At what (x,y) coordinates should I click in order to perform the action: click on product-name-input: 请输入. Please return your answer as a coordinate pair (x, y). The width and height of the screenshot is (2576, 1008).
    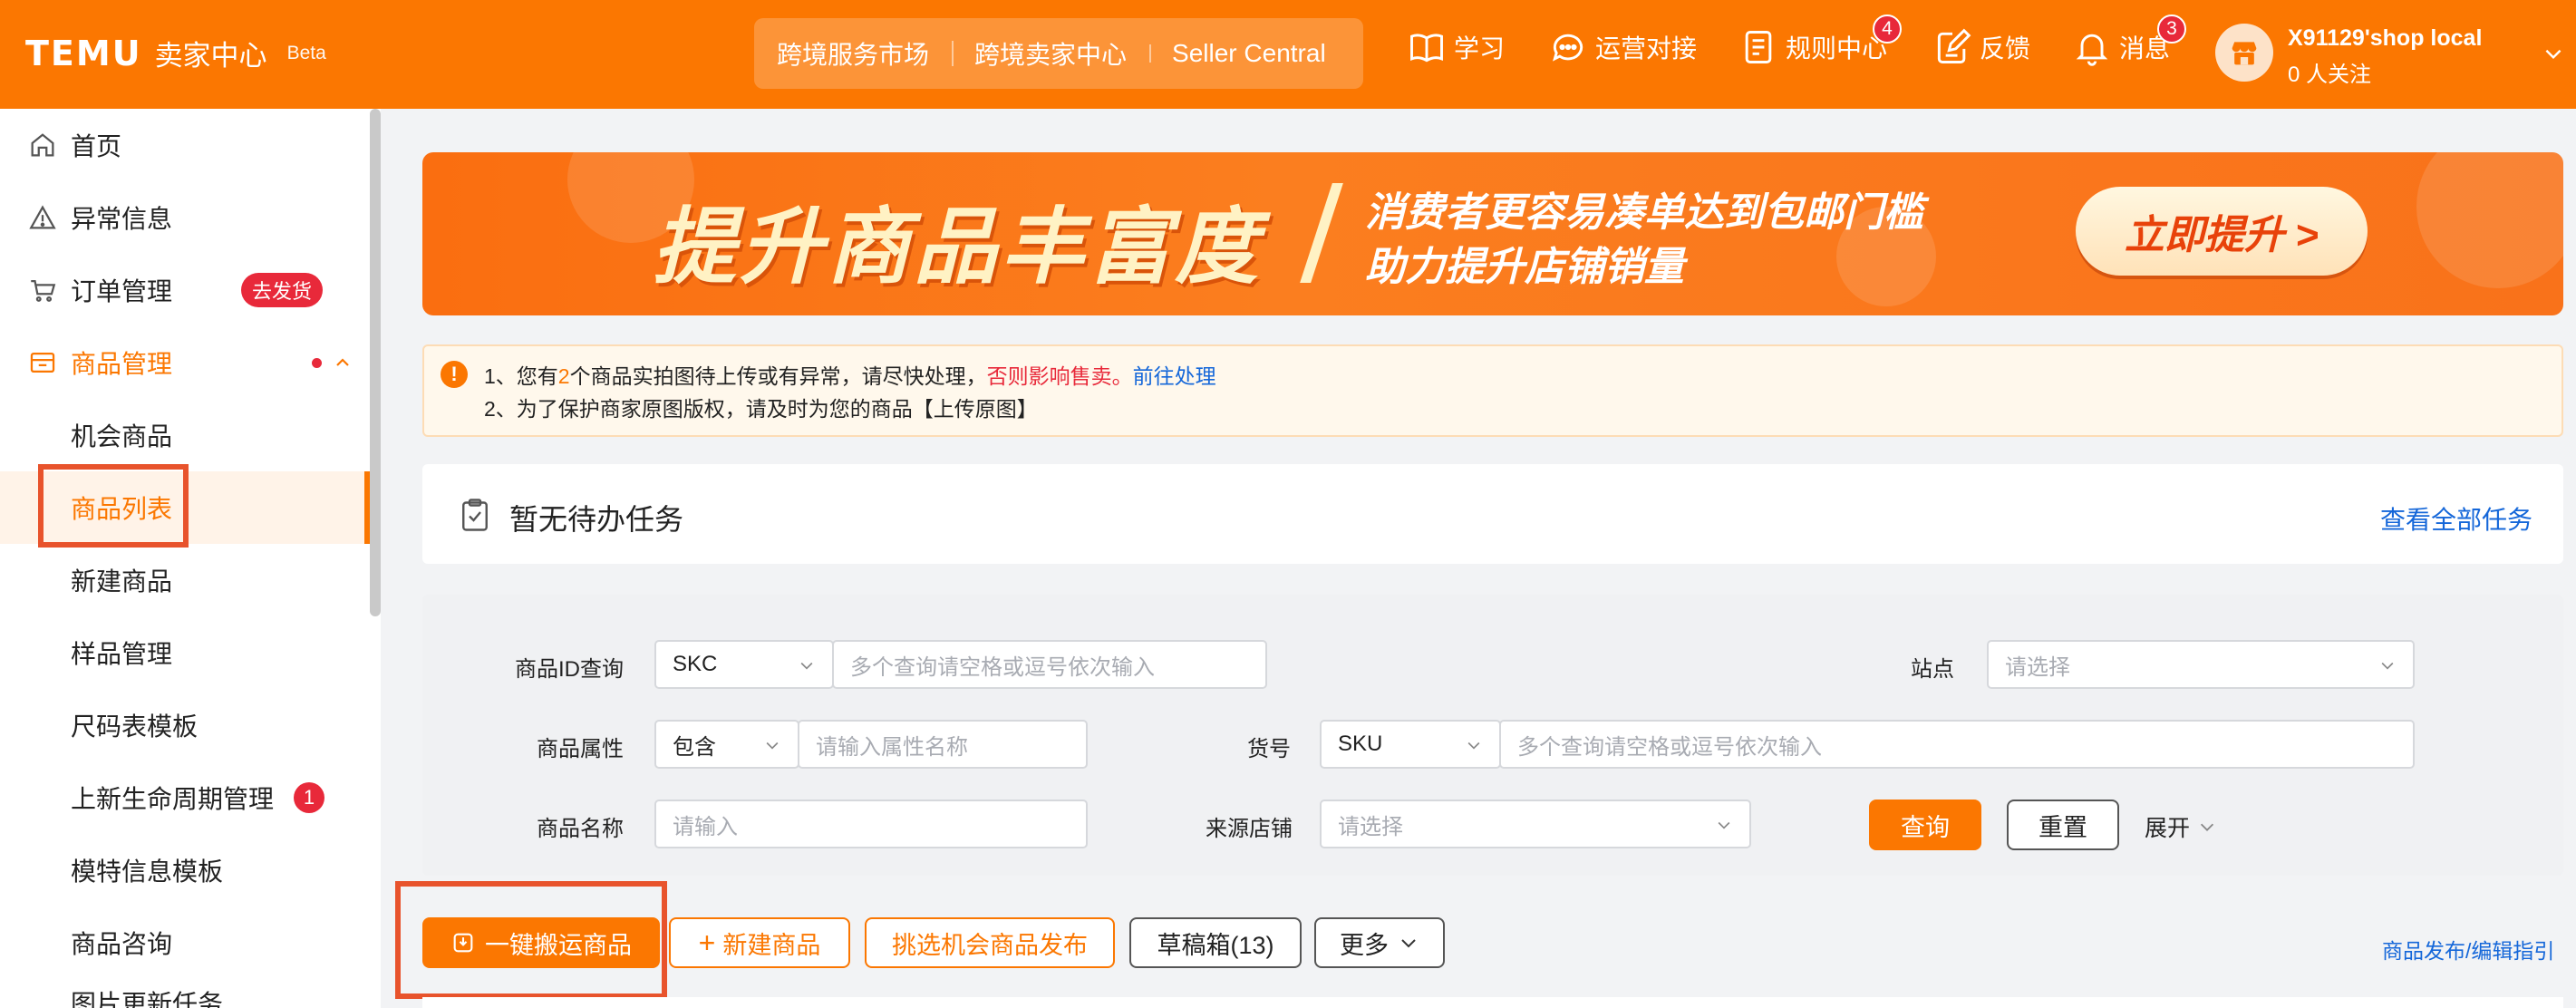
    Looking at the image, I should click on (871, 824).